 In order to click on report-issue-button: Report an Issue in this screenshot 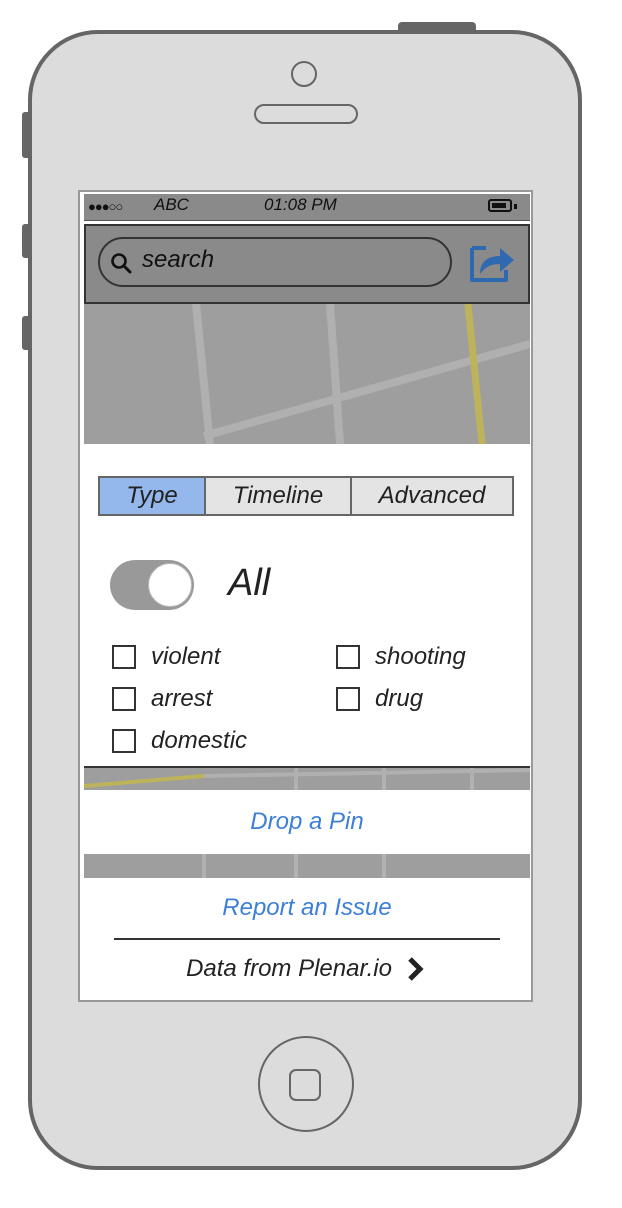, I will do `click(306, 908)`.